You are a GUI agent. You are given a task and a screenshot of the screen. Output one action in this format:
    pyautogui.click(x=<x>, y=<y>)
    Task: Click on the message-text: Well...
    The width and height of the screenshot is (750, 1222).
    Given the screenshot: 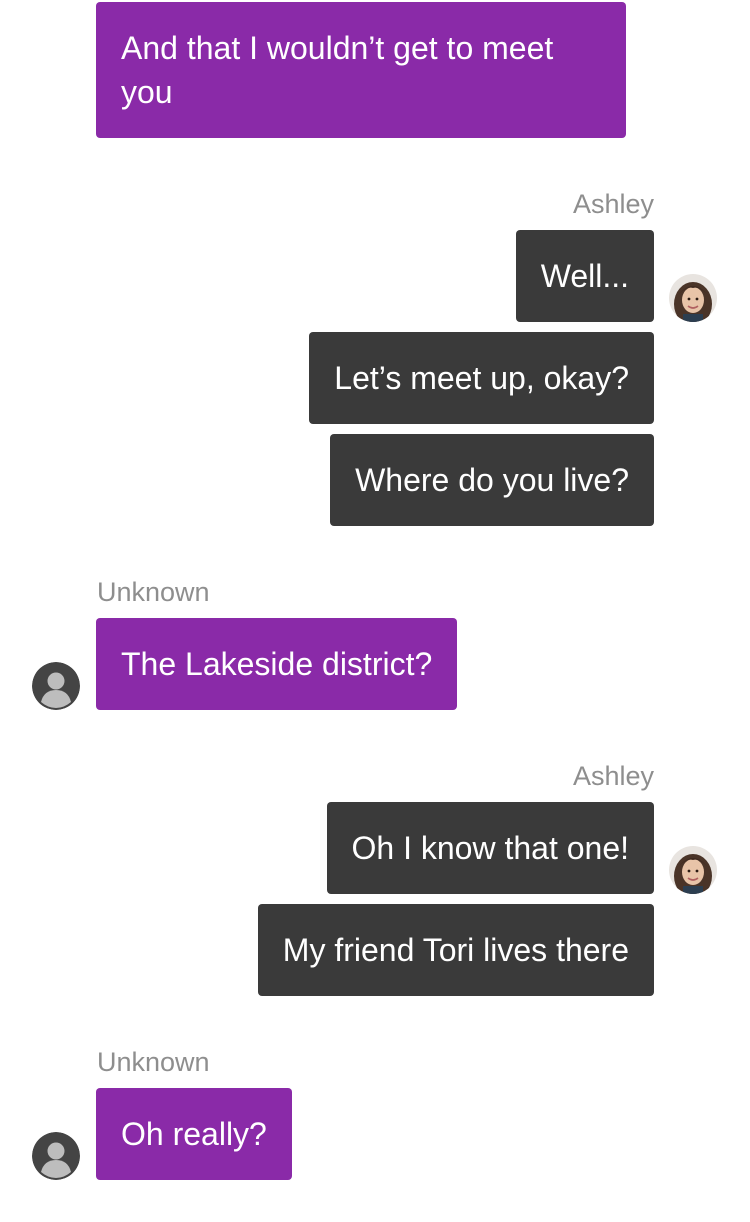 What is the action you would take?
    pyautogui.click(x=584, y=276)
    